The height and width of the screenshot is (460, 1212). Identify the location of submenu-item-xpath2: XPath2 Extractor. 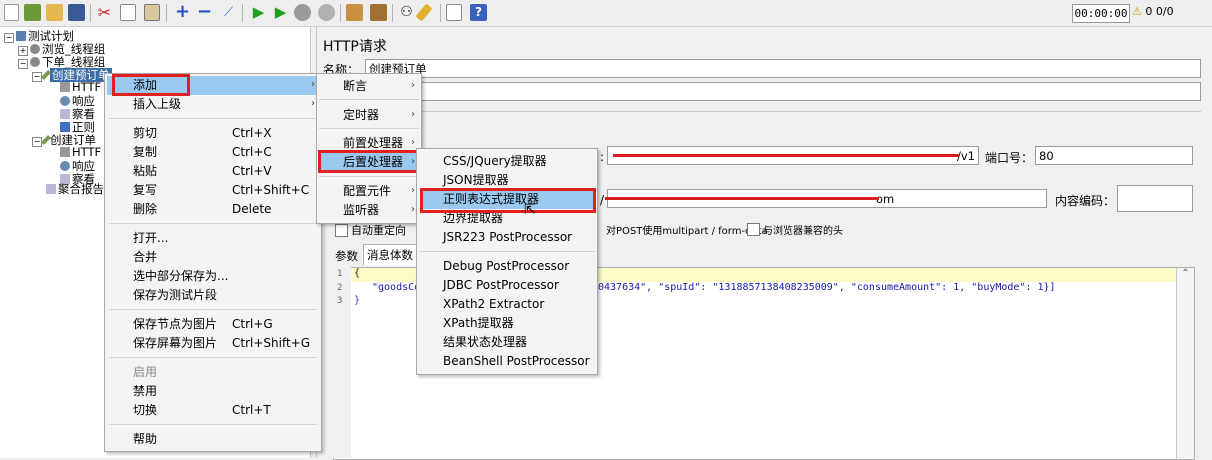
(493, 304).